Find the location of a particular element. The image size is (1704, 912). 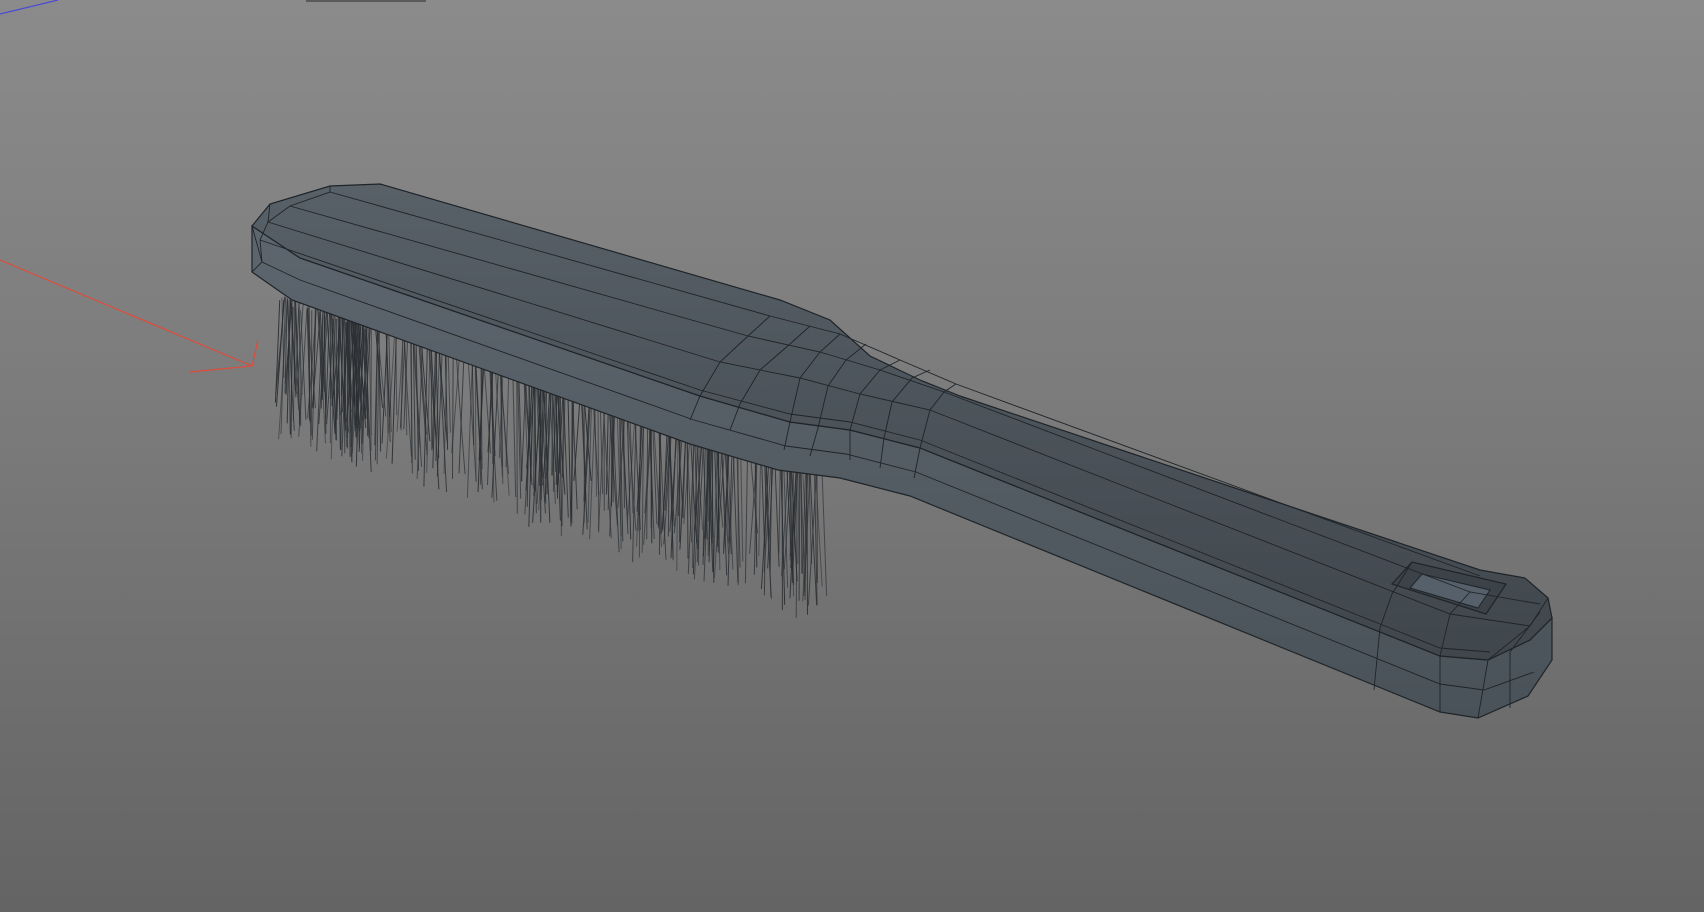

axis-gizmo is located at coordinates (129, 186).